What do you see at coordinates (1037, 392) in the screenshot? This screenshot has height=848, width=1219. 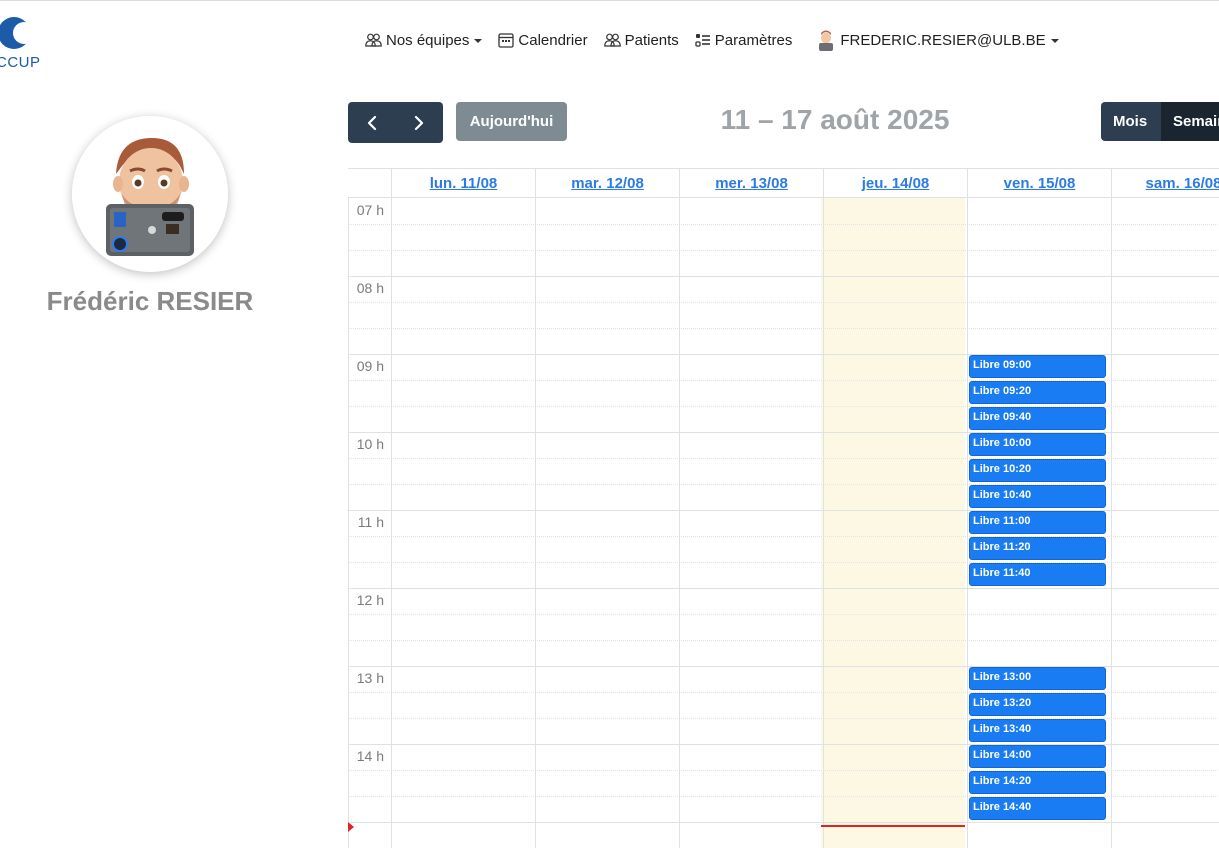 I see `event-slot: Libre 09:20` at bounding box center [1037, 392].